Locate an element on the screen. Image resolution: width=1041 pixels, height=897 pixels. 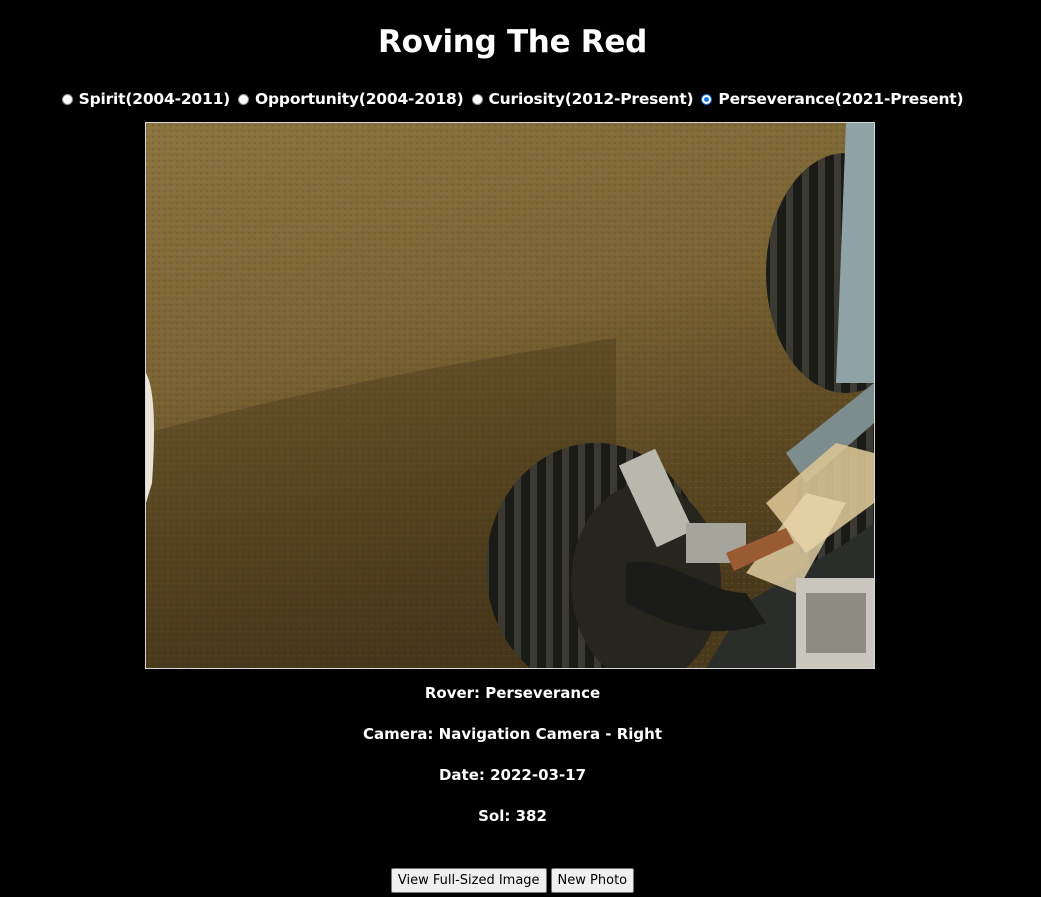
radio-opportunity is located at coordinates (244, 99).